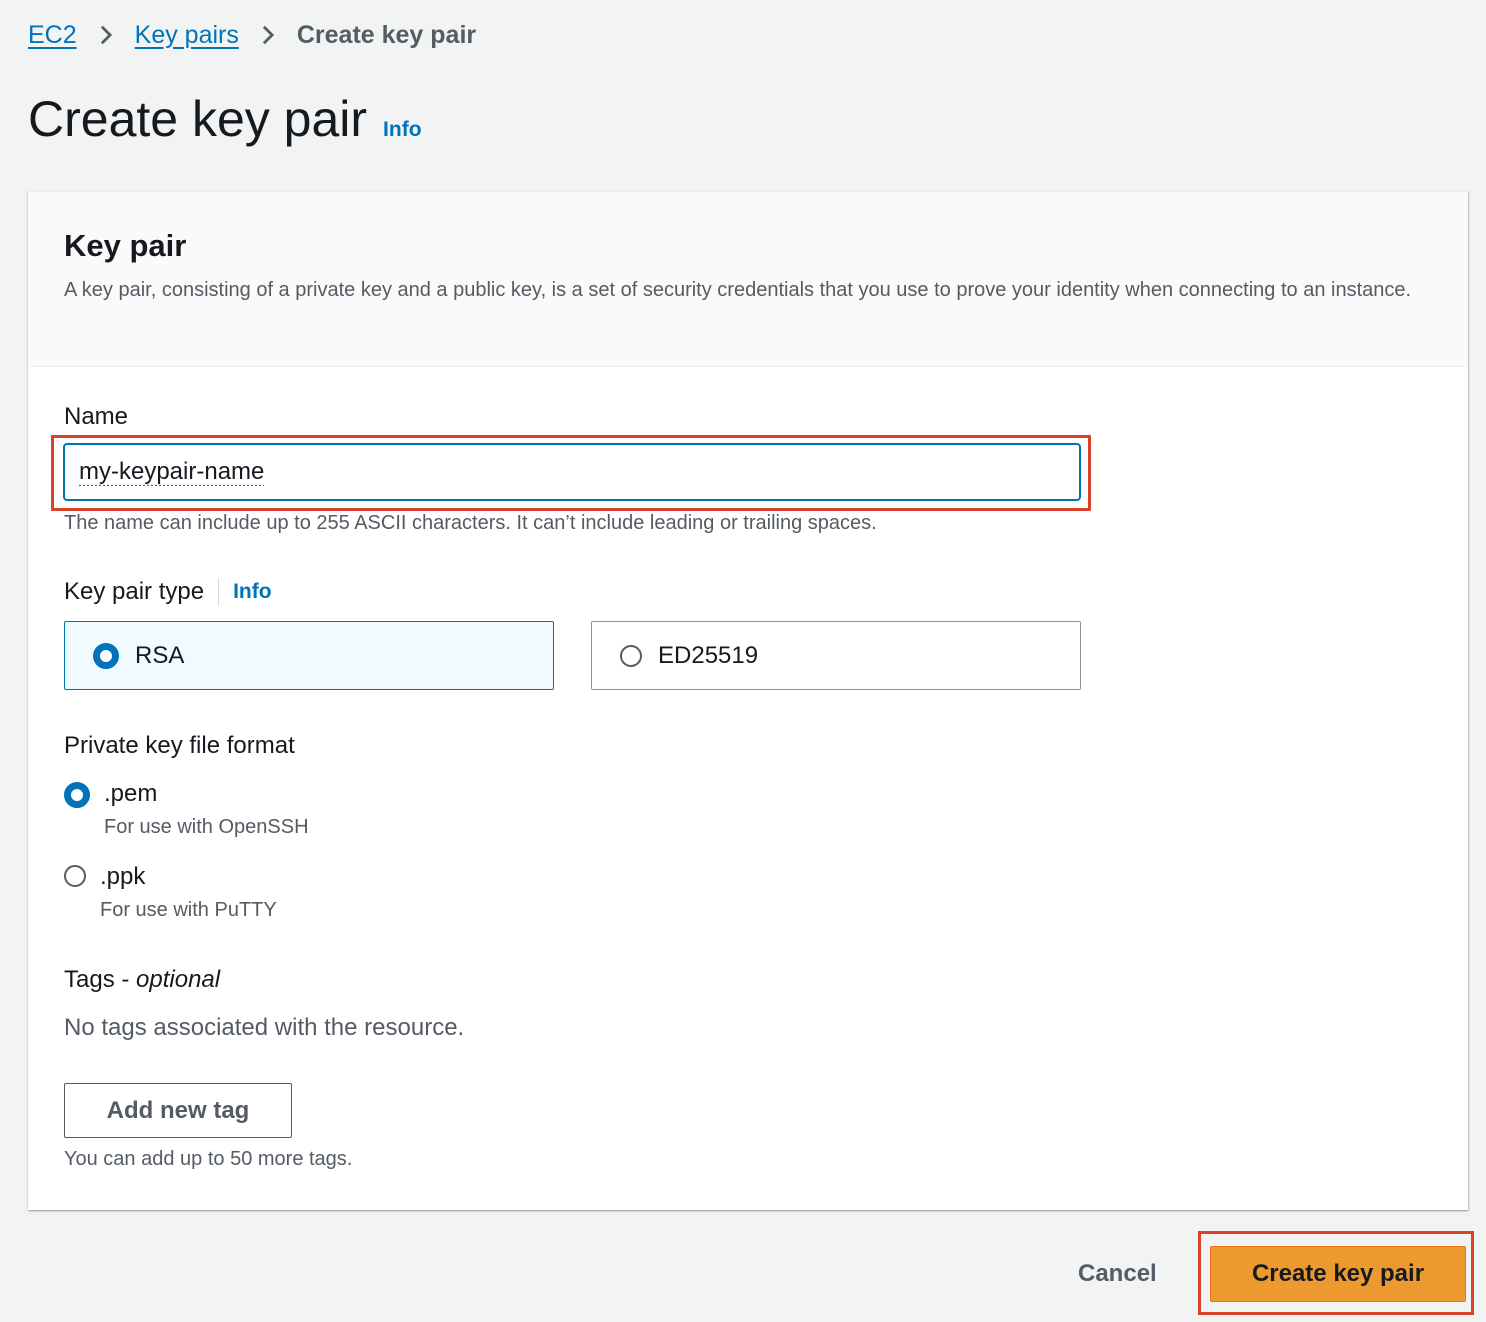  I want to click on breadcrumb: EC2 Key pairs Create key pair, so click(252, 35).